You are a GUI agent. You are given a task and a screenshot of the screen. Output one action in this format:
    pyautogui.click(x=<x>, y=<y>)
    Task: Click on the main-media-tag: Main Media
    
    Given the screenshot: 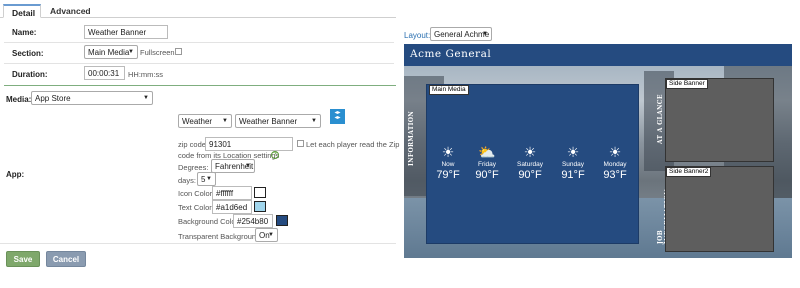 What is the action you would take?
    pyautogui.click(x=449, y=90)
    